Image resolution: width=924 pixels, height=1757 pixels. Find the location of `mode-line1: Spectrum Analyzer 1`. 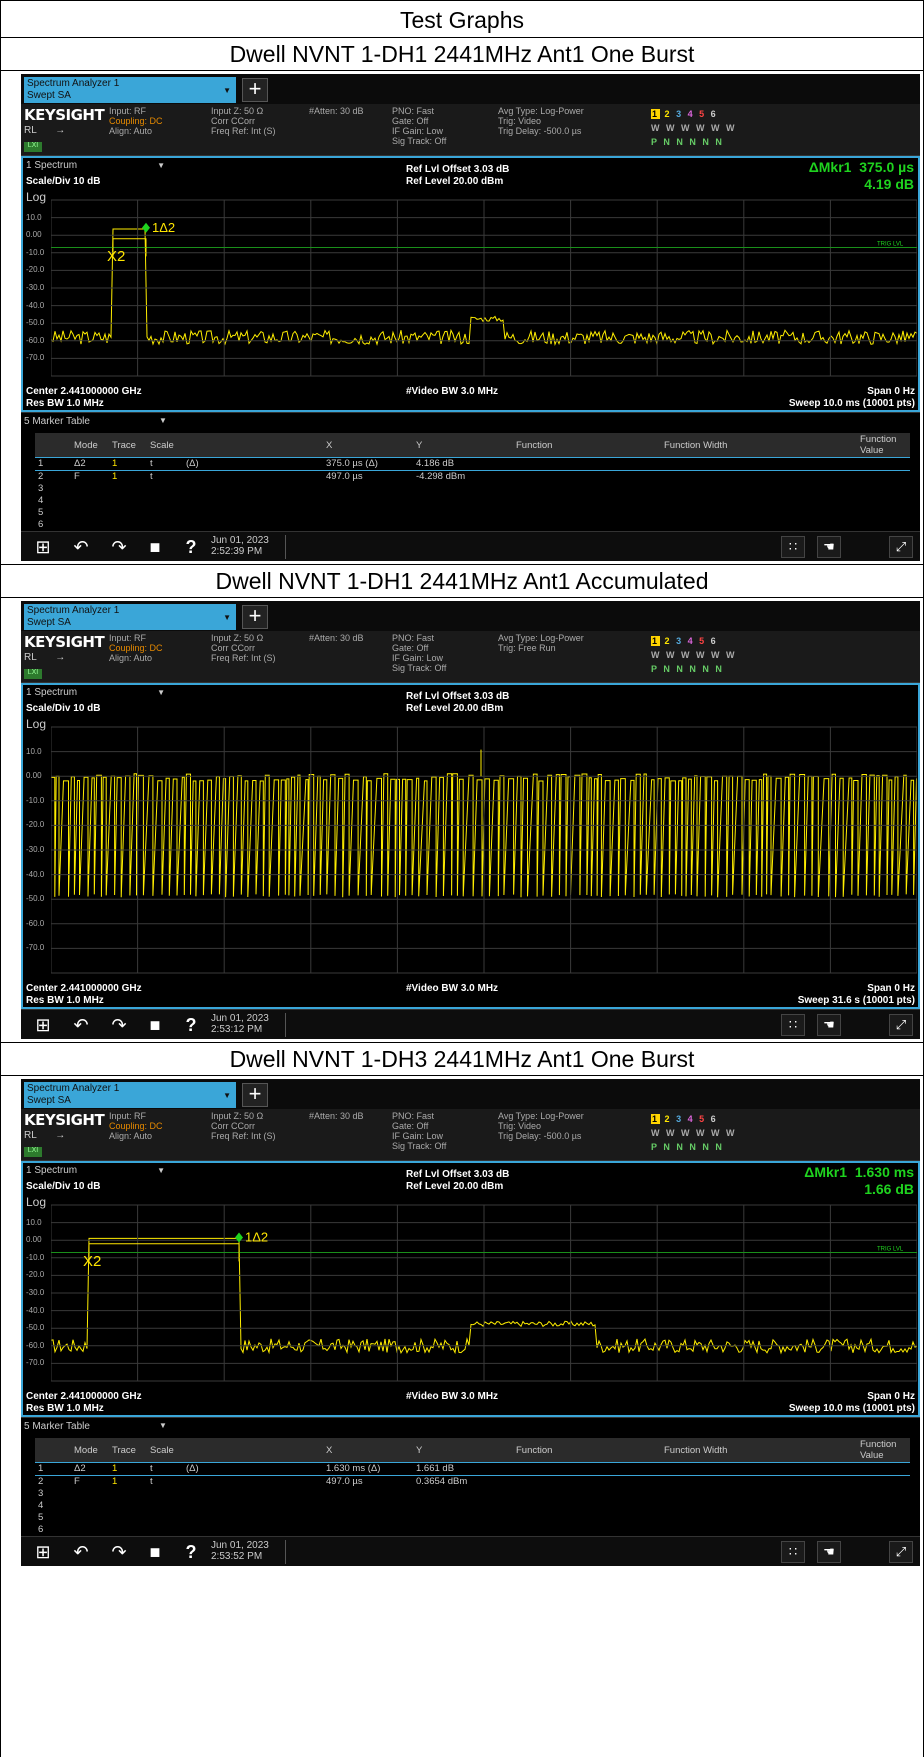

mode-line1: Spectrum Analyzer 1 is located at coordinates (73, 1088).